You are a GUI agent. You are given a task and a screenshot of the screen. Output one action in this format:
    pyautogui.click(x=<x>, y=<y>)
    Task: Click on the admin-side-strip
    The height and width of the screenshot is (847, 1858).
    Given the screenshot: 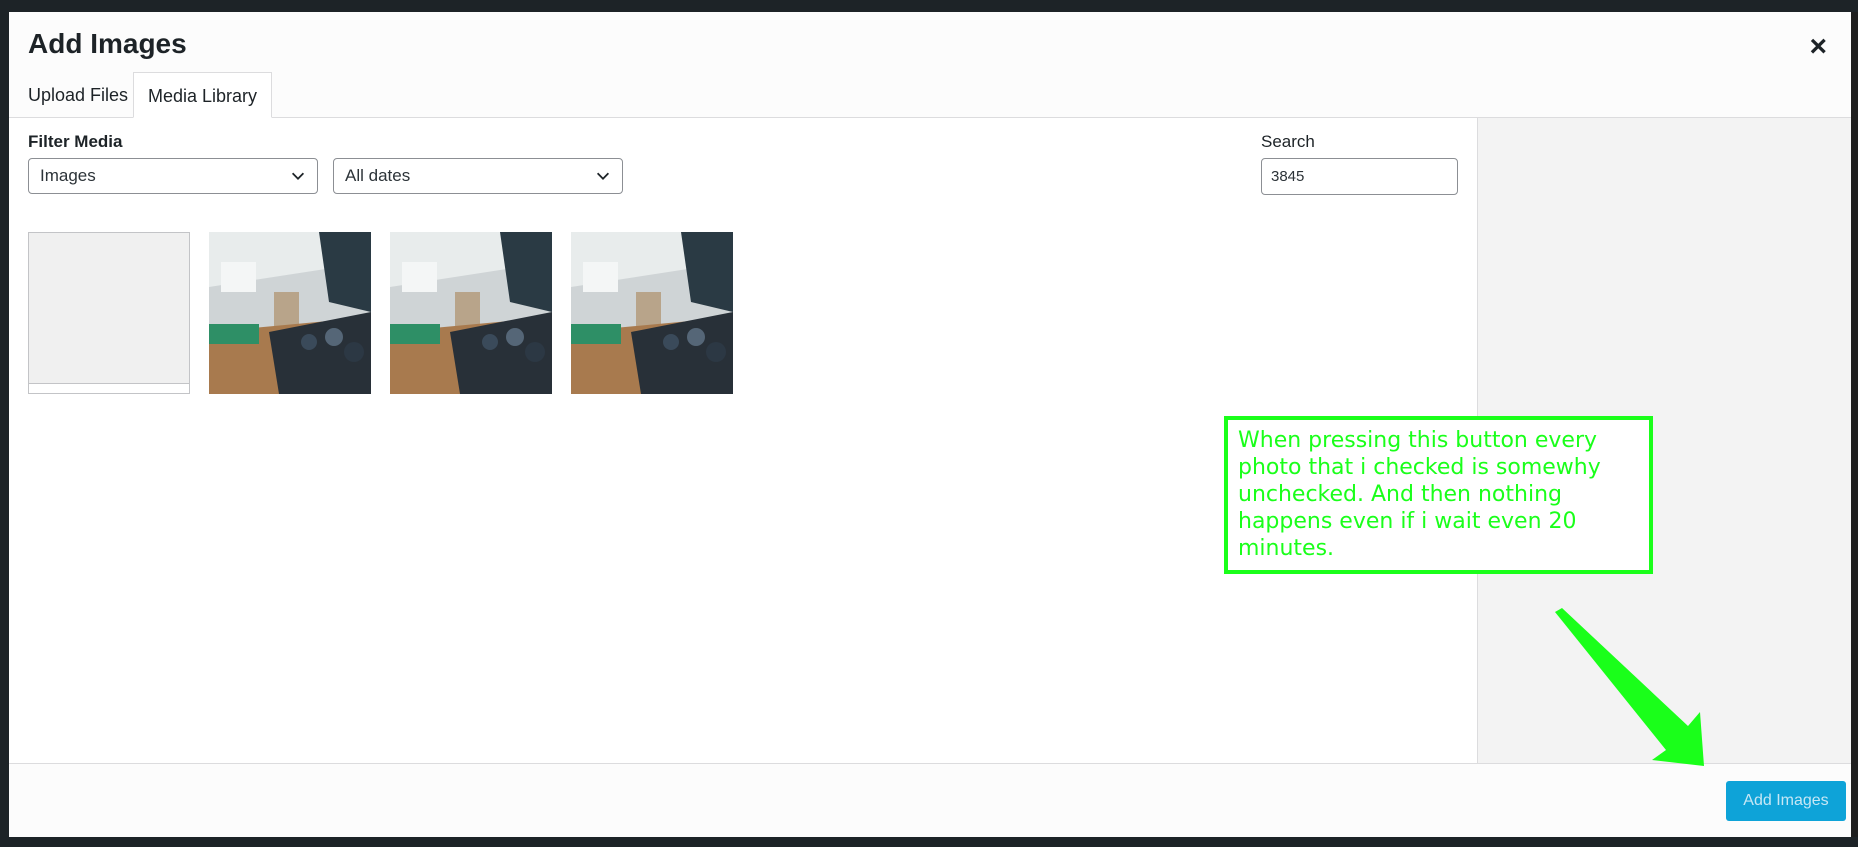 What is the action you would take?
    pyautogui.click(x=4, y=423)
    